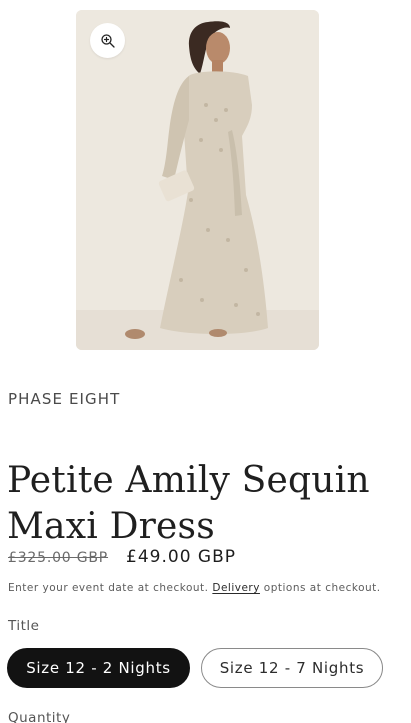 Image resolution: width=411 pixels, height=723 pixels. I want to click on variant-option-size-12-7-nights: Size 12 - 7 Nights, so click(292, 668).